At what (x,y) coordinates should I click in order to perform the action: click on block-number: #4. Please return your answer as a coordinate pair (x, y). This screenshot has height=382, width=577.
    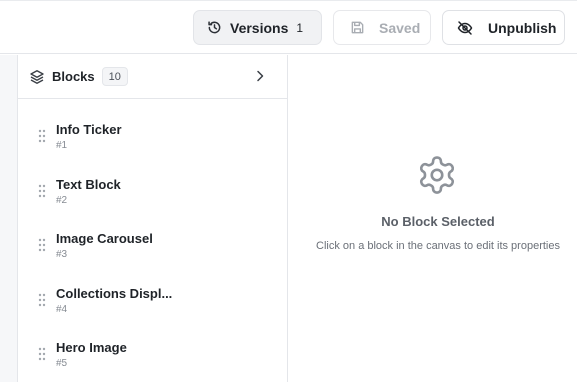
    Looking at the image, I should click on (62, 309).